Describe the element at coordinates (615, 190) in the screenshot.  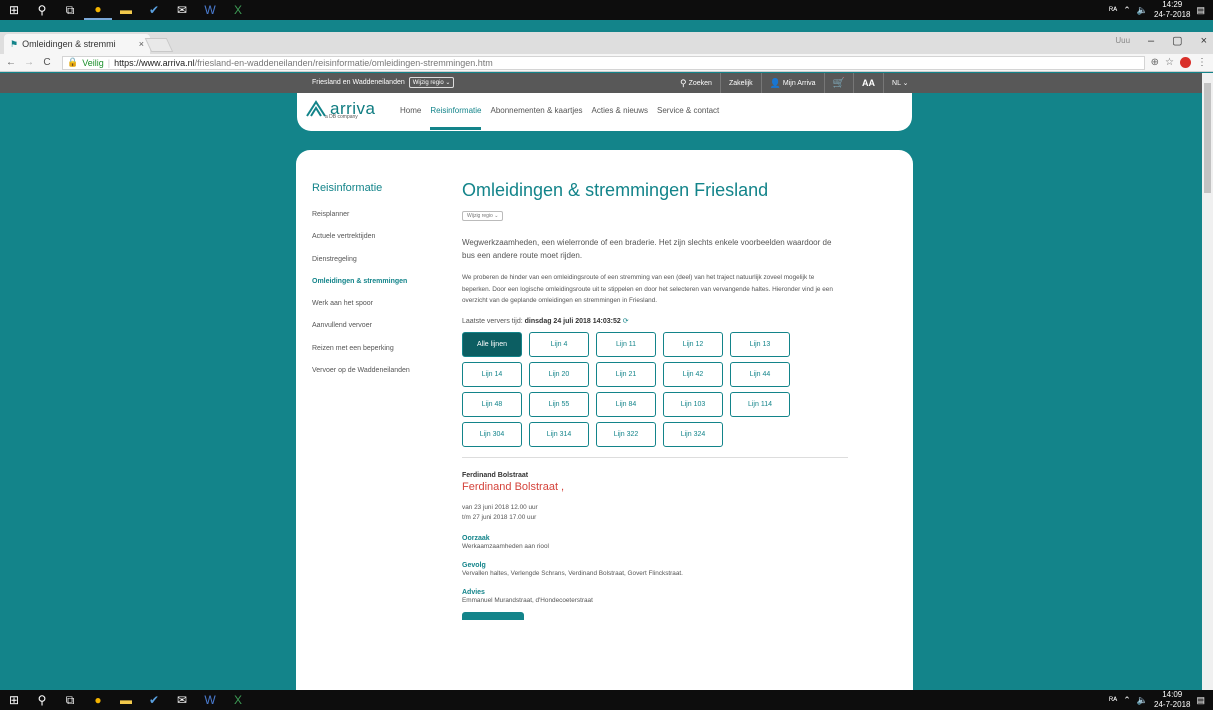
I see `page-title: Omleidingen & stremmingen Friesland` at that location.